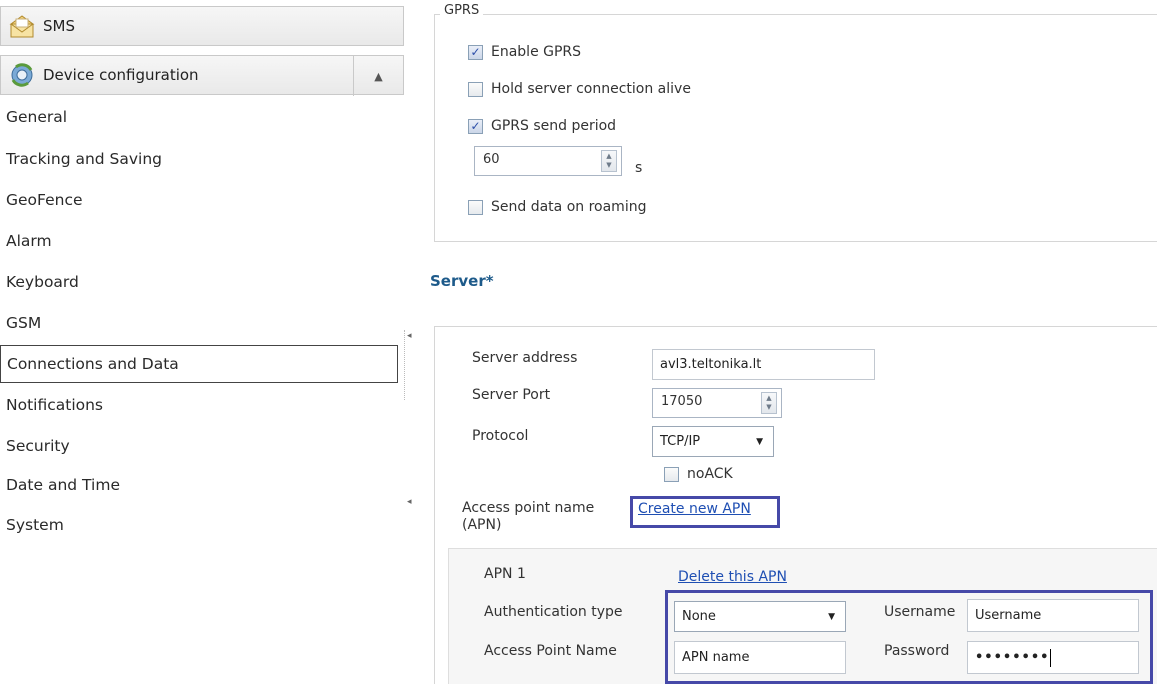  I want to click on sidebar-header-sms: SMS, so click(202, 26).